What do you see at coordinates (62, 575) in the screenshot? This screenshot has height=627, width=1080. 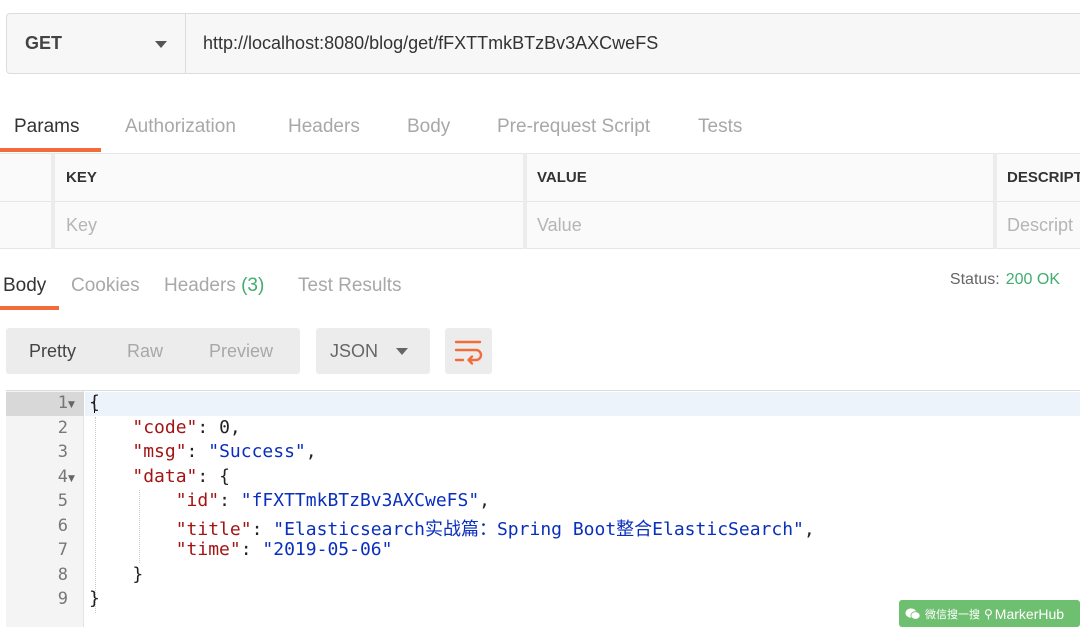 I see `line-number: 8` at bounding box center [62, 575].